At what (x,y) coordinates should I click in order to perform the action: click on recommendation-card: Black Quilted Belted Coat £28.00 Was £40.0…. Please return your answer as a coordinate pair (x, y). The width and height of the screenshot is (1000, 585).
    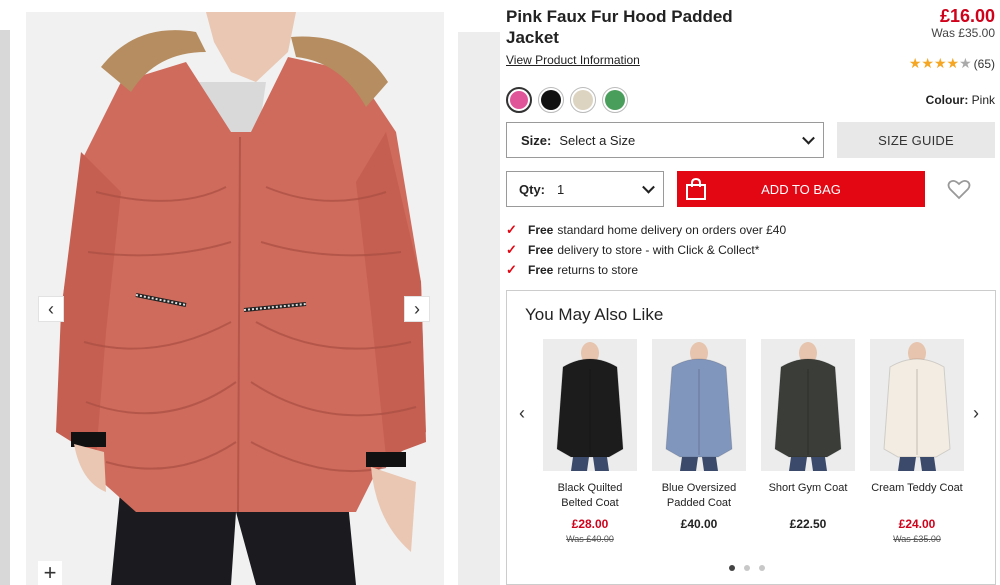
    Looking at the image, I should click on (590, 441).